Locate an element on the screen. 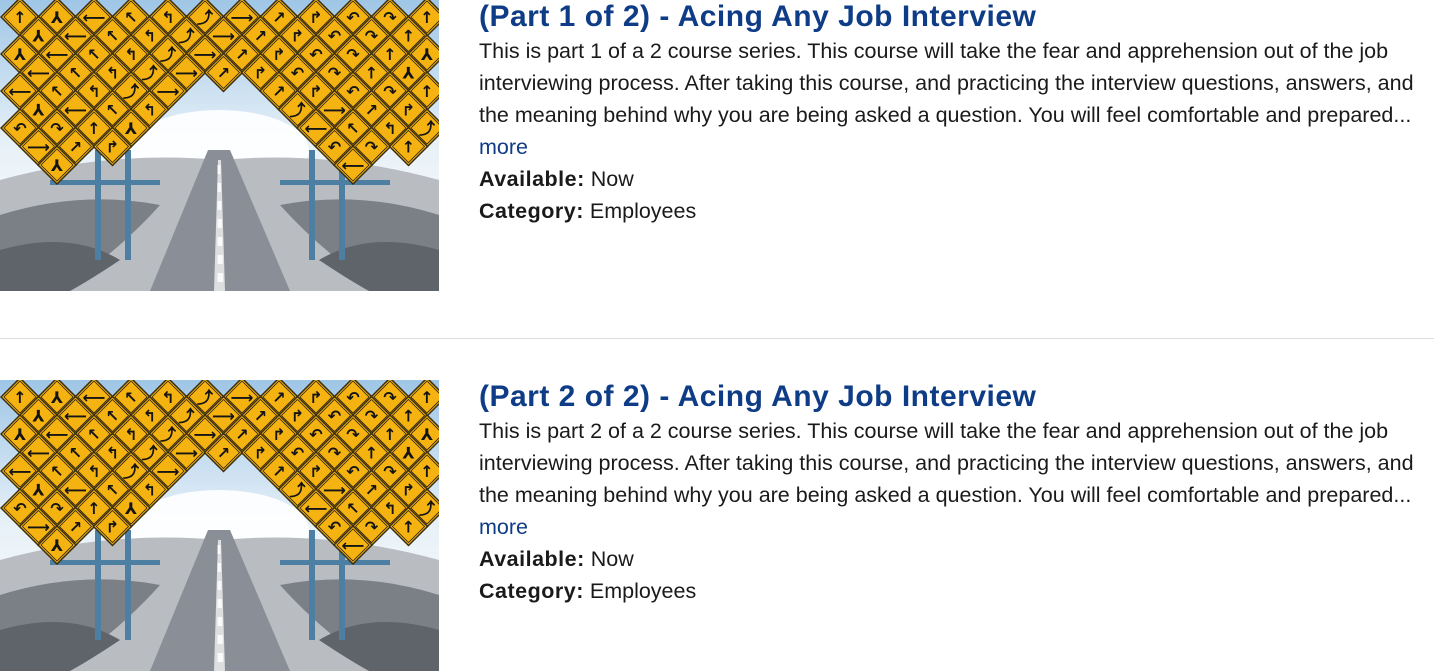  availability-row: Available: Now is located at coordinates (954, 179).